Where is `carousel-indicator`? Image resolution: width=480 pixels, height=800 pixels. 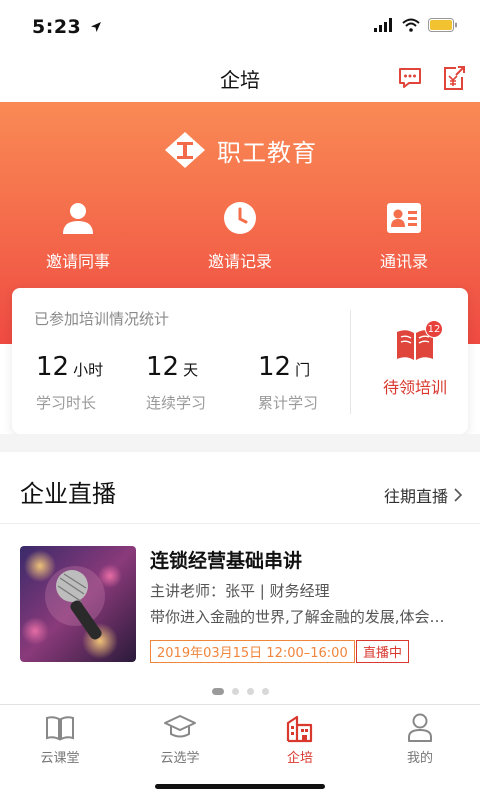
carousel-indicator is located at coordinates (240, 691).